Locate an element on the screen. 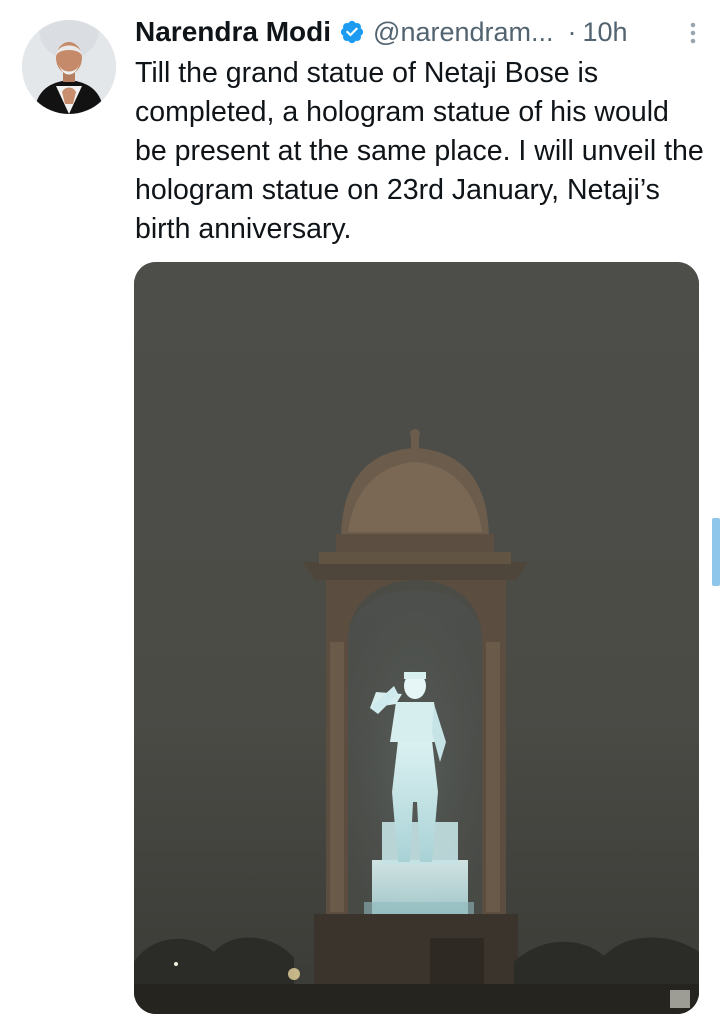  profile-photo-icon is located at coordinates (69, 67).